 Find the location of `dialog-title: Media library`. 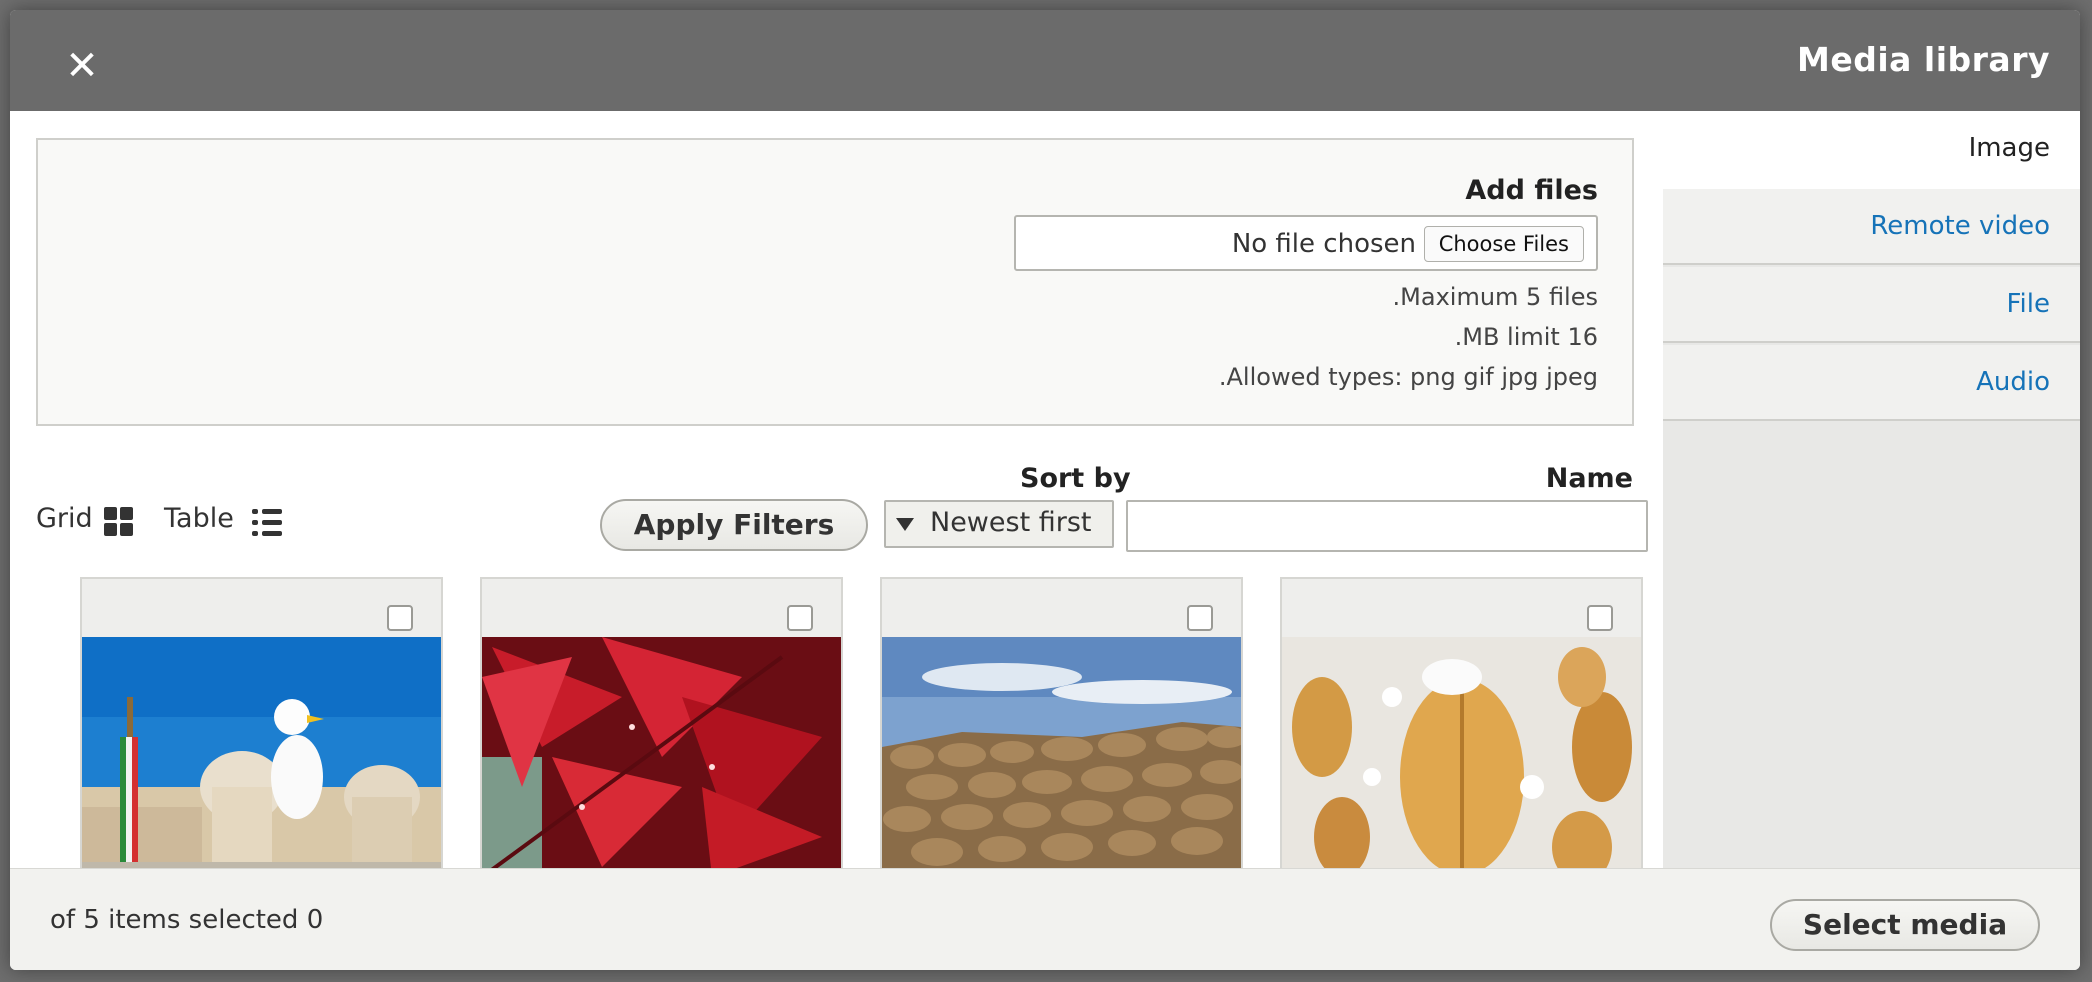

dialog-title: Media library is located at coordinates (1923, 59).